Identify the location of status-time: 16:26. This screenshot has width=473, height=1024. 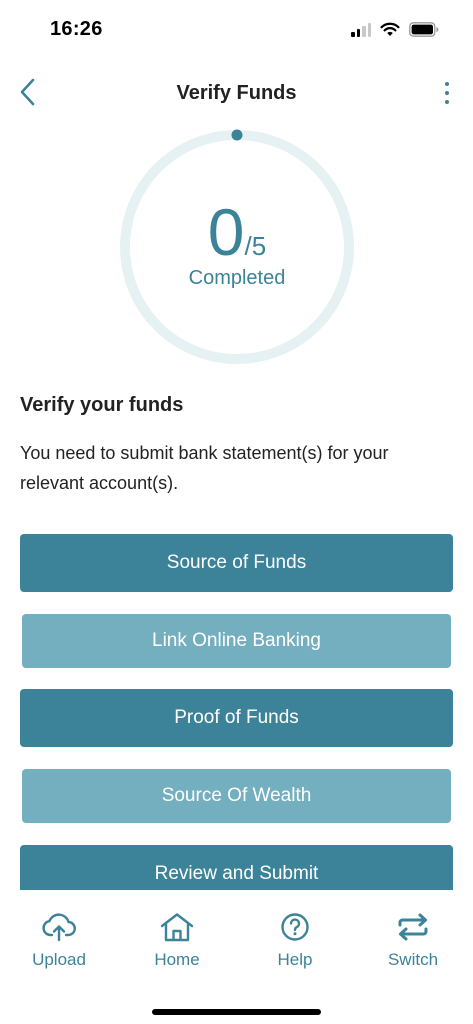
(76, 29).